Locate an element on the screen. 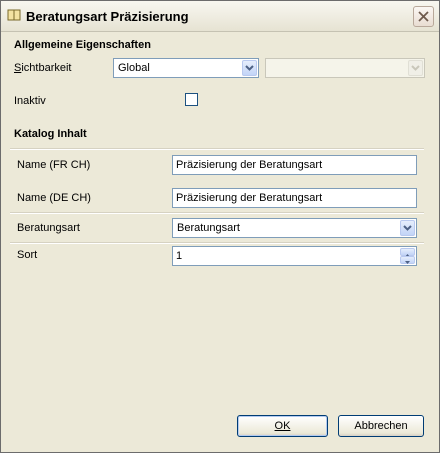  beratungsart-label: Beratungsart is located at coordinates (48, 228).